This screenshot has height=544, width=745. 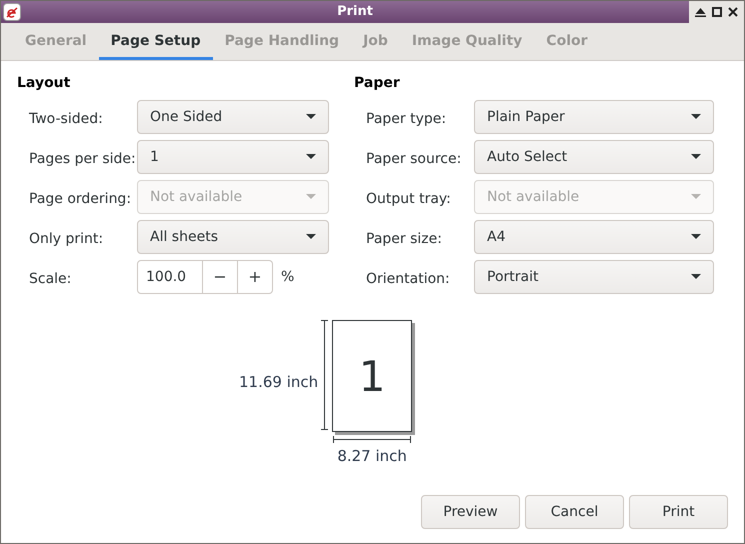 What do you see at coordinates (700, 12) in the screenshot?
I see `shade-icon` at bounding box center [700, 12].